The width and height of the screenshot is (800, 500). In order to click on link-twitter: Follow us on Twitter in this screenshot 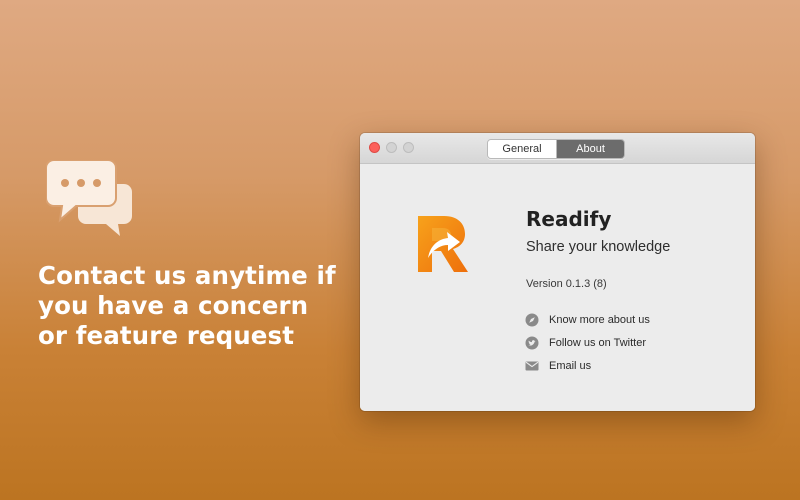, I will do `click(587, 342)`.